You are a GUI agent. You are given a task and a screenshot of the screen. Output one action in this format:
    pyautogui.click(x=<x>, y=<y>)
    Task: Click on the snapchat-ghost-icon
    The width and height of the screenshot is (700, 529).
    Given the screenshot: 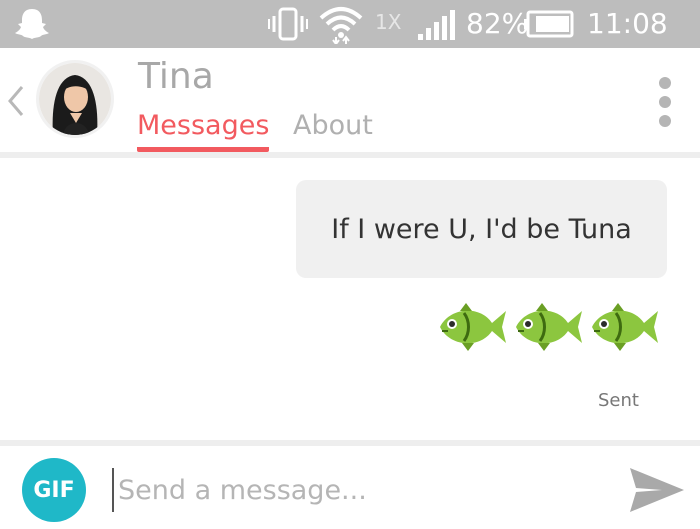 What is the action you would take?
    pyautogui.click(x=32, y=26)
    